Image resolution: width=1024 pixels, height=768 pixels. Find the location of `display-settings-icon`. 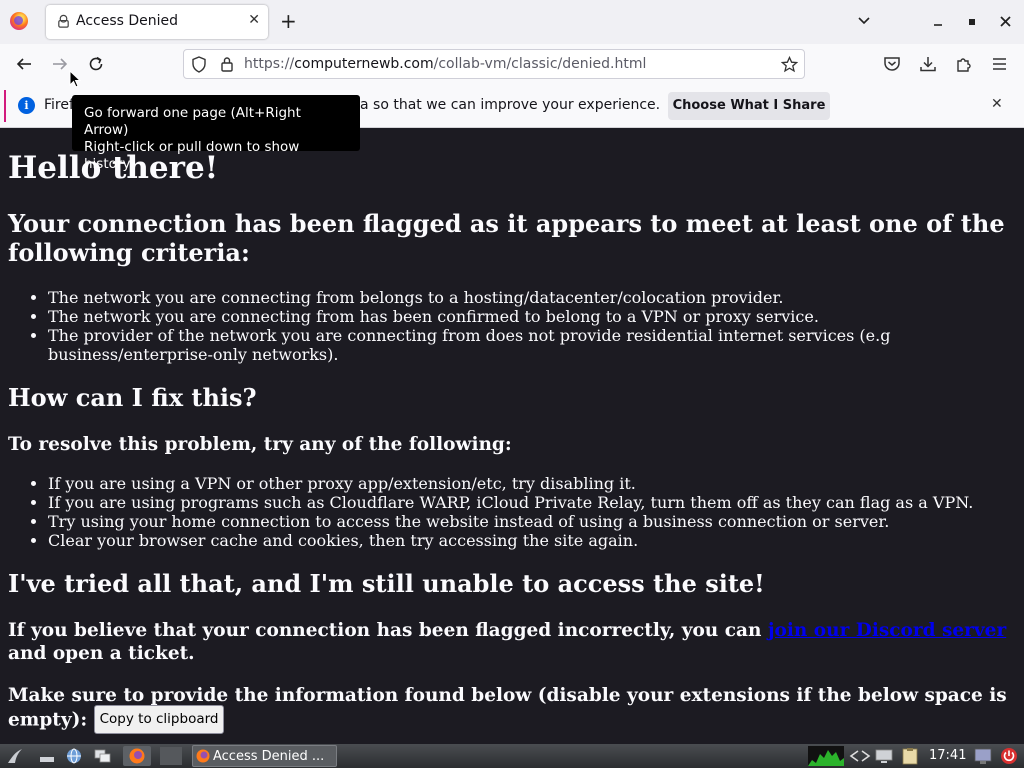

display-settings-icon is located at coordinates (884, 756).